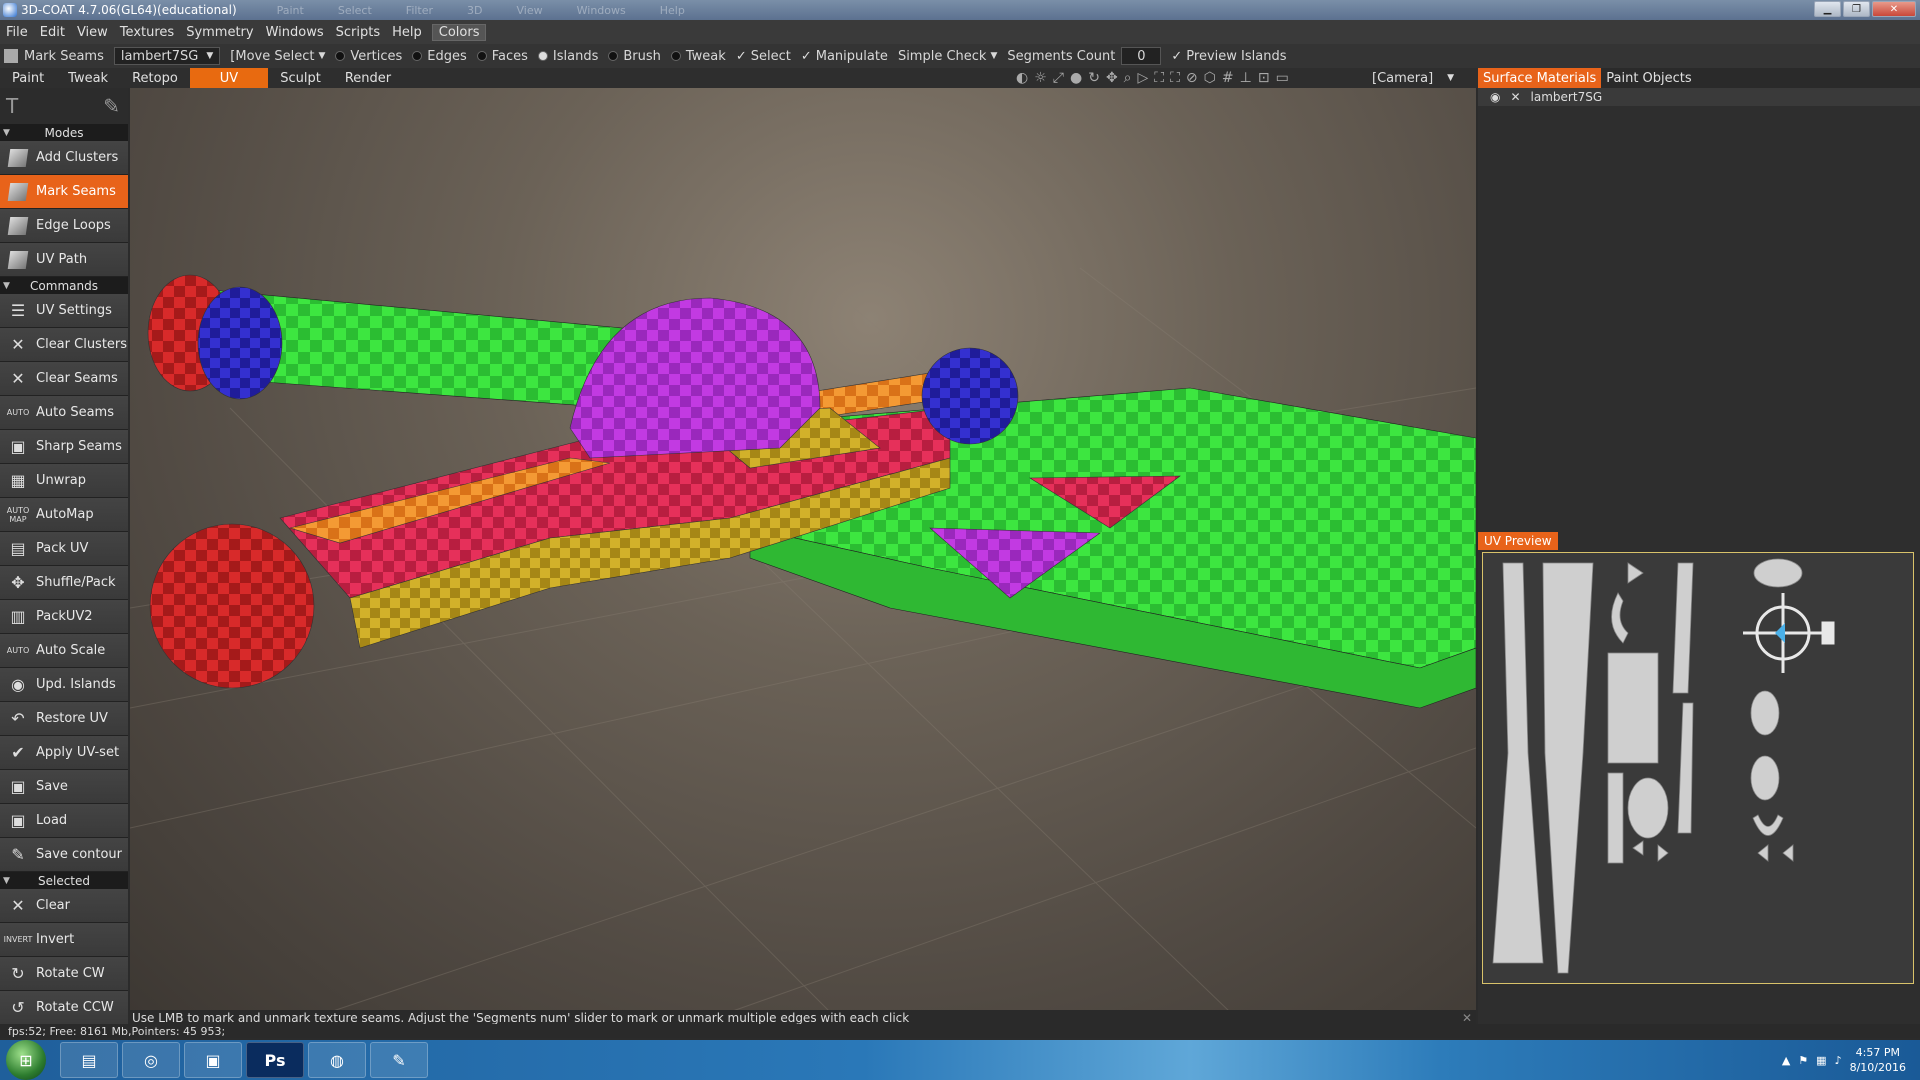  What do you see at coordinates (26, 1060) in the screenshot?
I see `start-button: ⊞` at bounding box center [26, 1060].